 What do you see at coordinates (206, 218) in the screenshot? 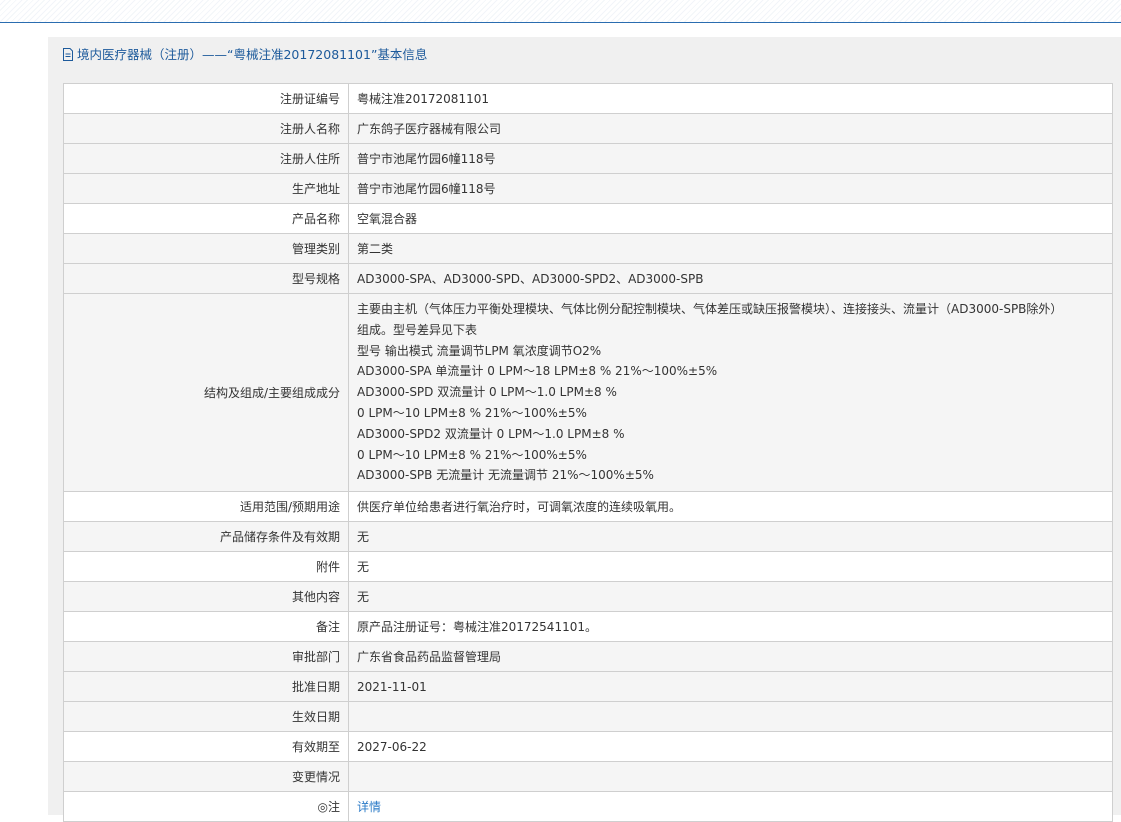
I see `row-label: 产品名称` at bounding box center [206, 218].